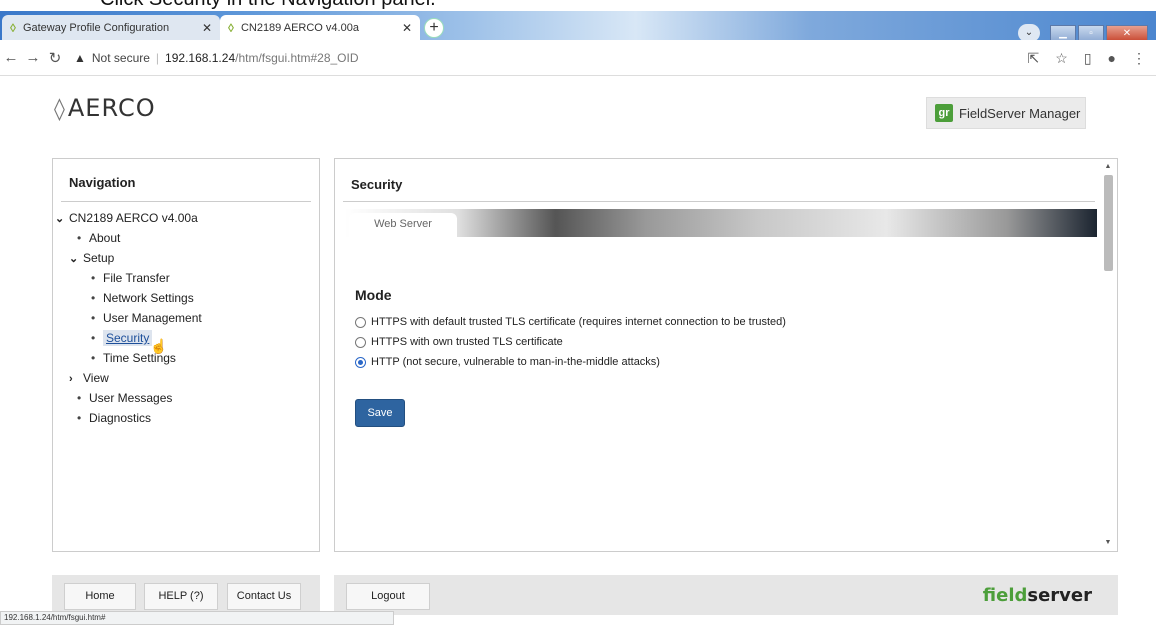 This screenshot has height=625, width=1156. What do you see at coordinates (152, 318) in the screenshot?
I see `nav-item-label: User Management` at bounding box center [152, 318].